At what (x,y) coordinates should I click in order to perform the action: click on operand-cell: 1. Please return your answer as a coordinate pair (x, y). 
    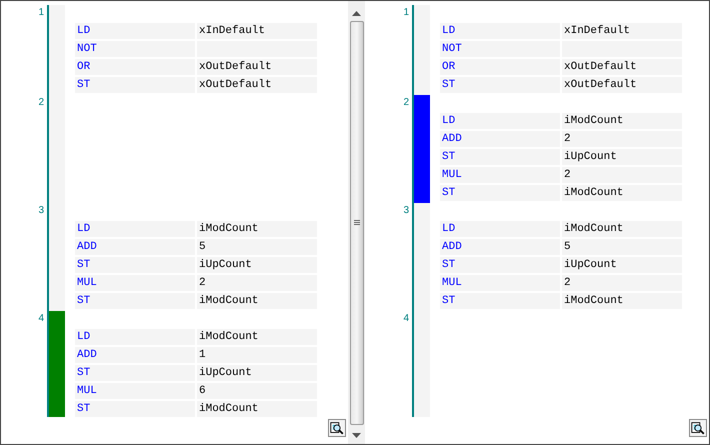
    Looking at the image, I should click on (257, 355).